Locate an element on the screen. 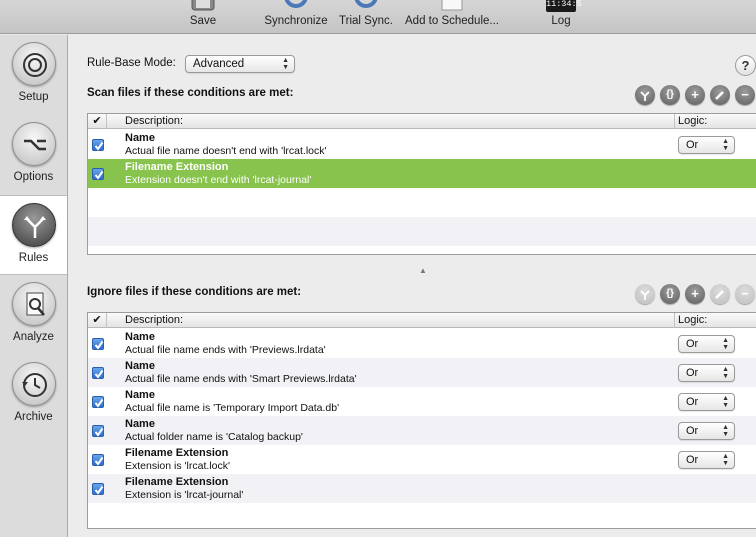 The image size is (756, 537). synchronize-icon is located at coordinates (296, 7).